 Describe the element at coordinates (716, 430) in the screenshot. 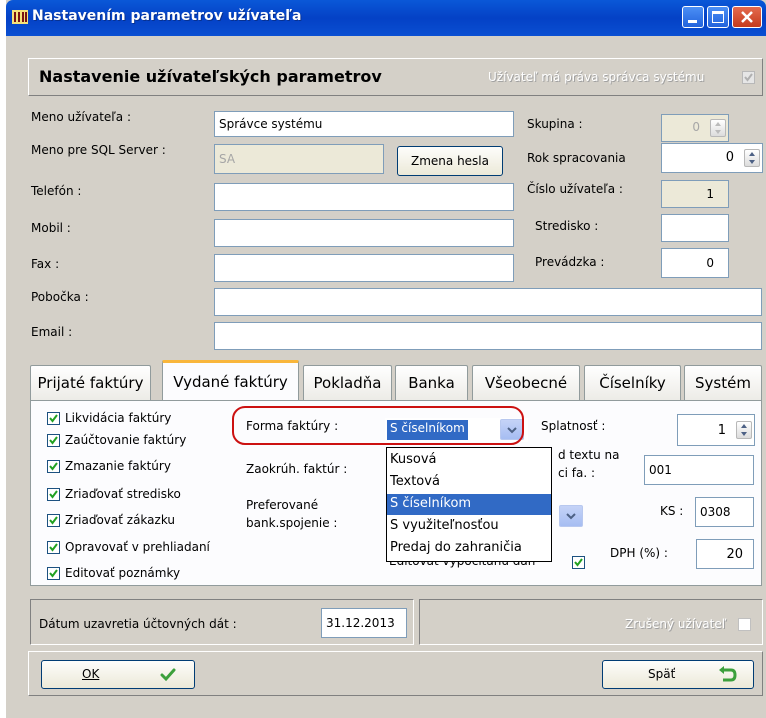

I see `splatnost-spinner: 1` at that location.